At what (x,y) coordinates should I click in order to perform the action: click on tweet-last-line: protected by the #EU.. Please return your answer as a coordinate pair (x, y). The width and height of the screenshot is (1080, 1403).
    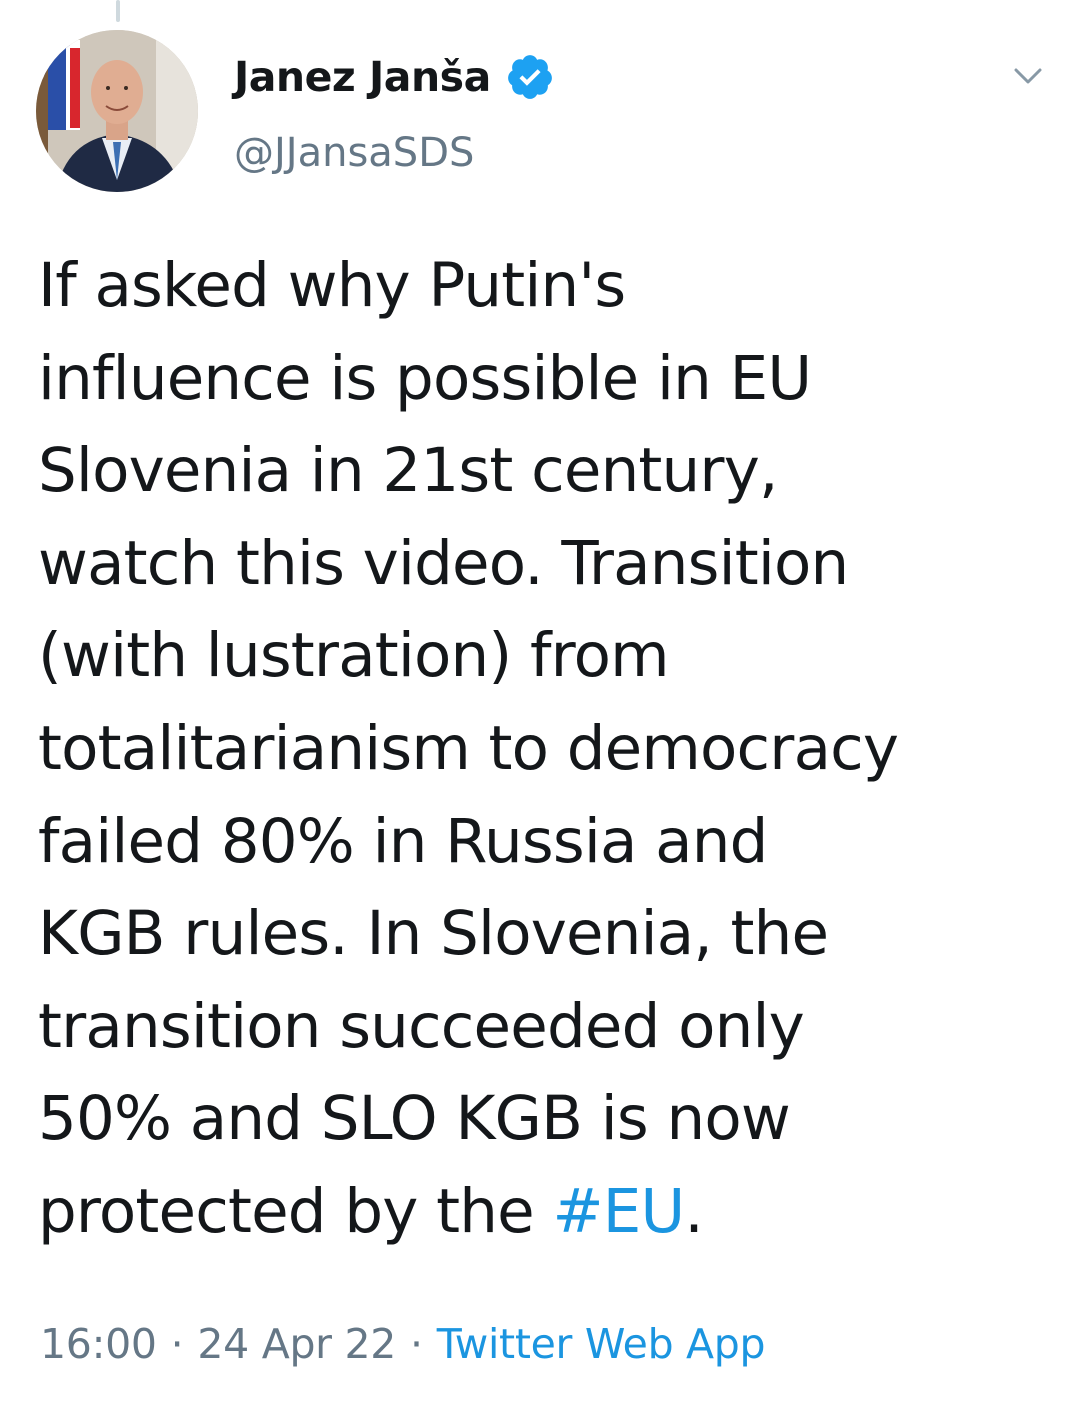
    Looking at the image, I should click on (543, 1212).